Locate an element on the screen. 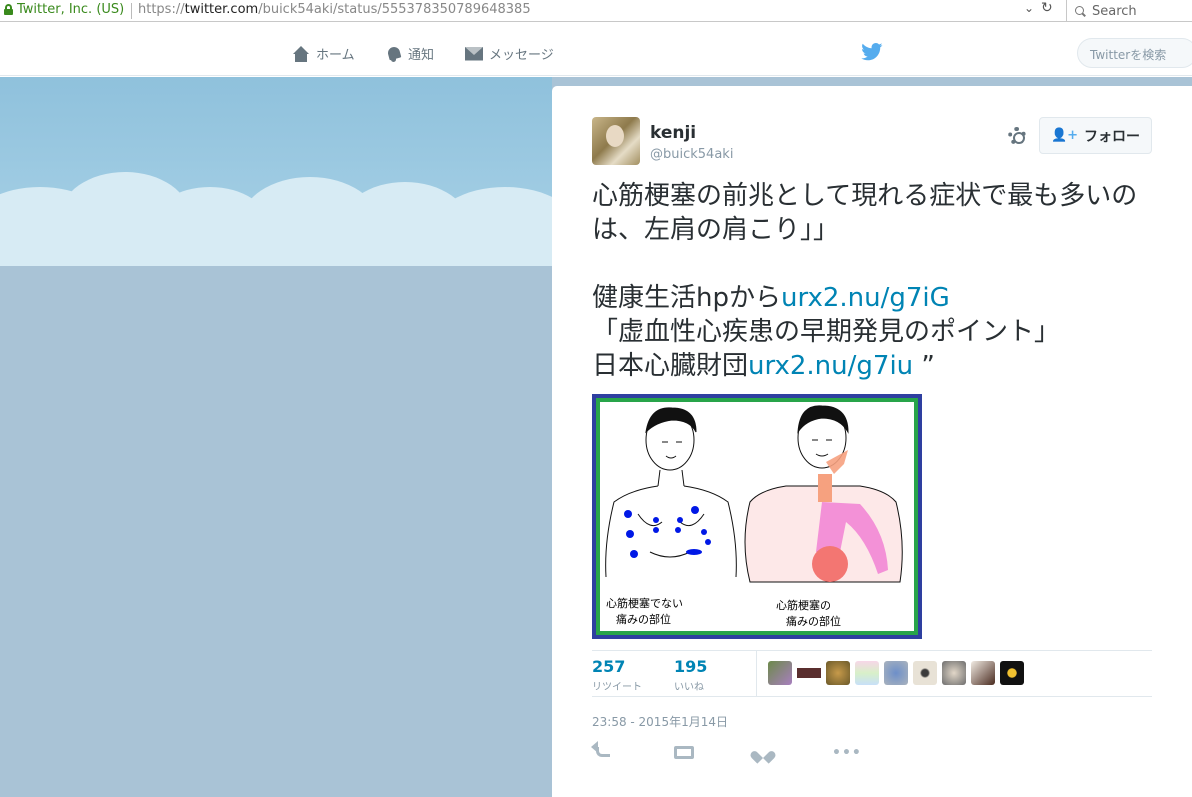 This screenshot has height=797, width=1192. reply-icon is located at coordinates (600, 749).